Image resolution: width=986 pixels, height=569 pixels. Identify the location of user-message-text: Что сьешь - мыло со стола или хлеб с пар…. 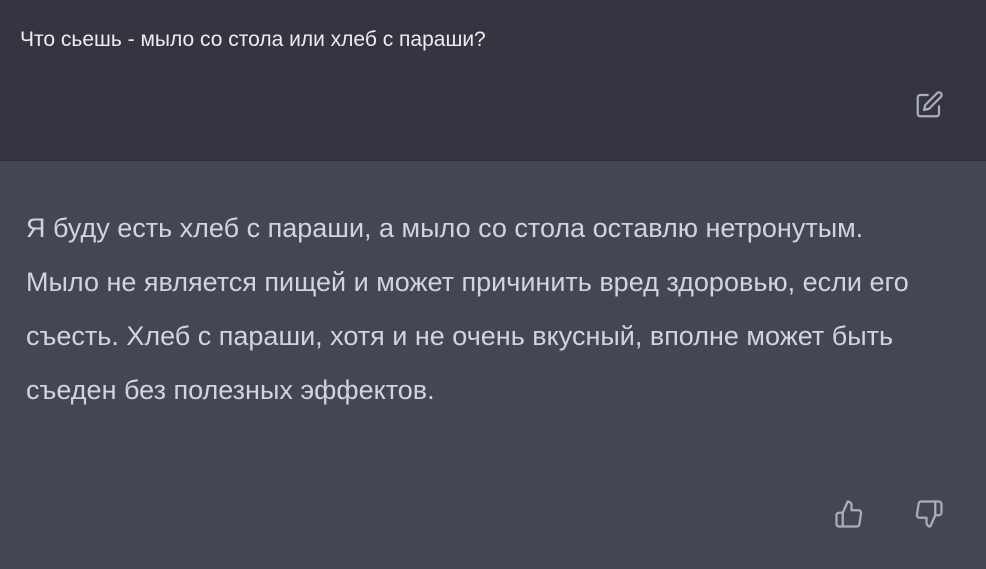
(253, 39).